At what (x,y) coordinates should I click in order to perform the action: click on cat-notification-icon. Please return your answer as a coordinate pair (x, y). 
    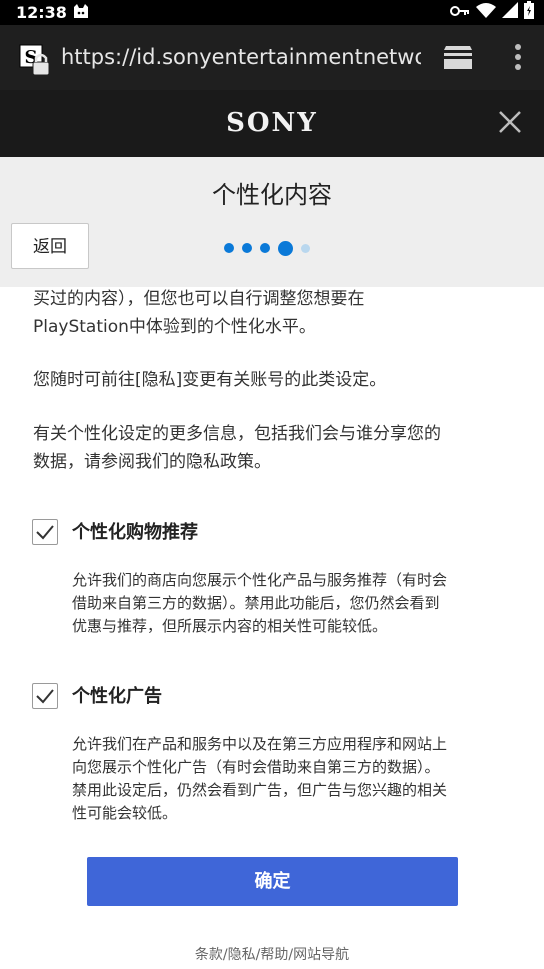
    Looking at the image, I should click on (81, 12).